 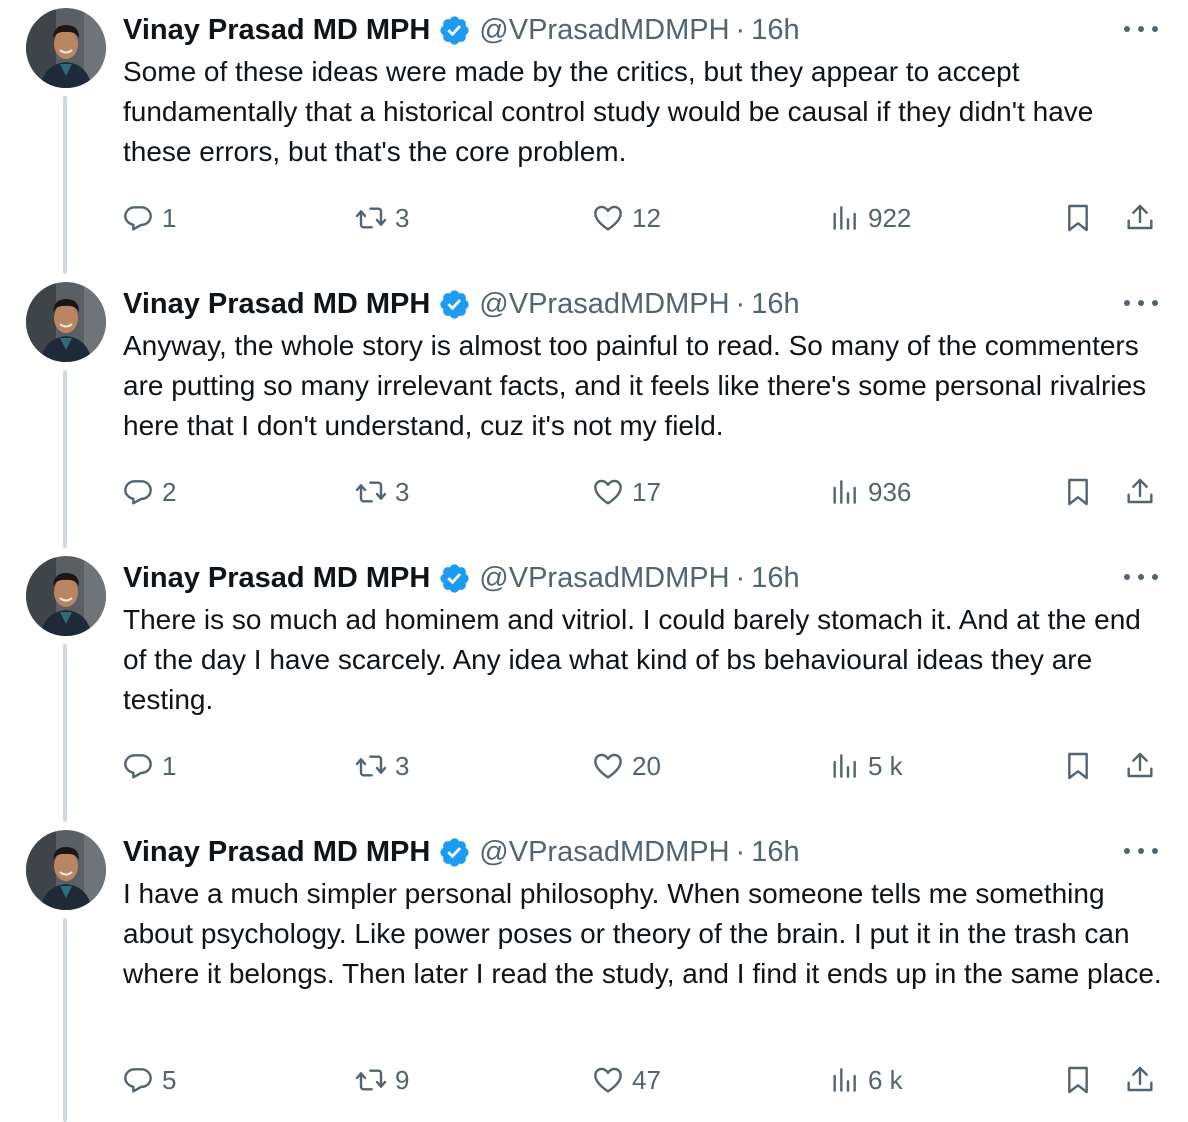 I want to click on action-bar: 1 3 20 5 k, so click(x=594, y=766).